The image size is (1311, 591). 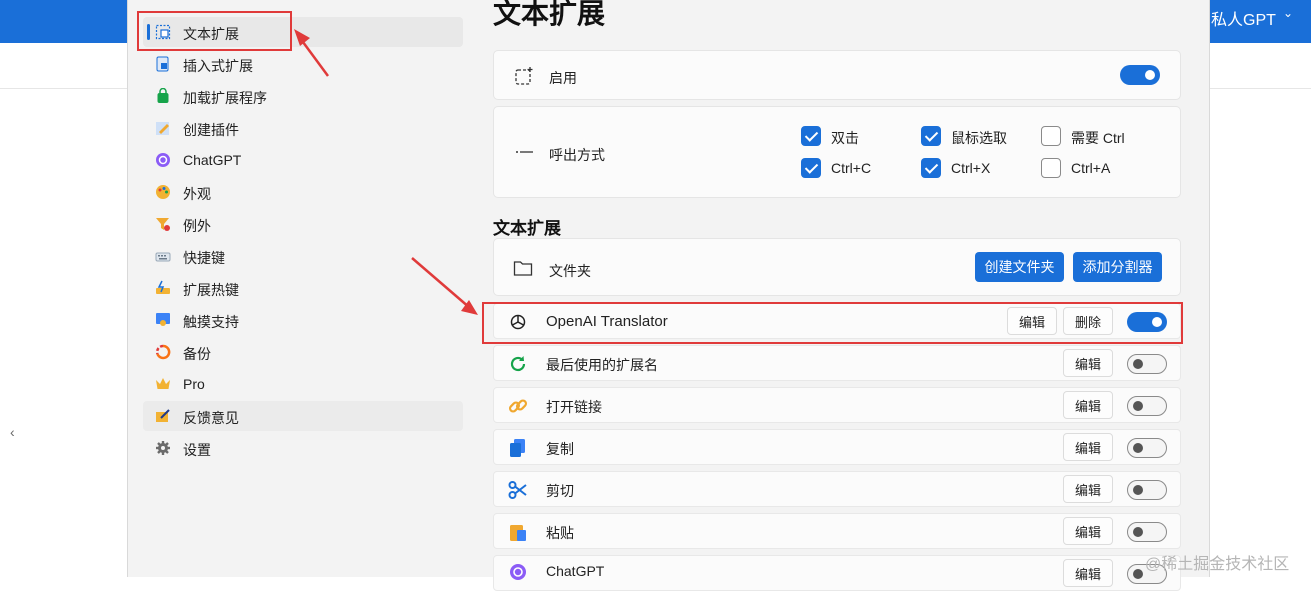 I want to click on chevron-left-icon: ‹, so click(x=12, y=432).